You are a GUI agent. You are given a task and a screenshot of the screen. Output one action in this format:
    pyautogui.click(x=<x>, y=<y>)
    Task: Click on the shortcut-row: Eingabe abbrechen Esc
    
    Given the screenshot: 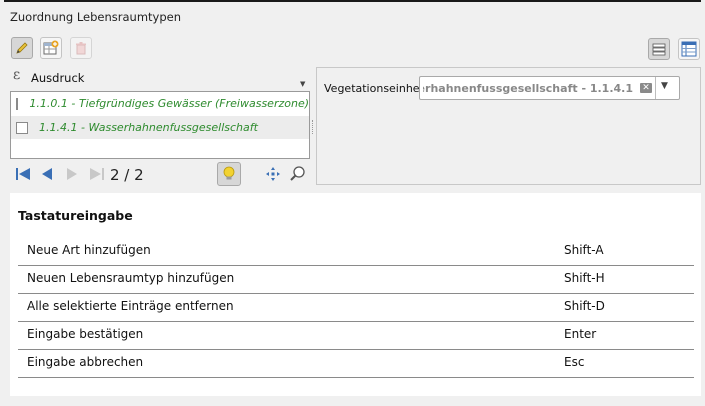 What is the action you would take?
    pyautogui.click(x=356, y=363)
    